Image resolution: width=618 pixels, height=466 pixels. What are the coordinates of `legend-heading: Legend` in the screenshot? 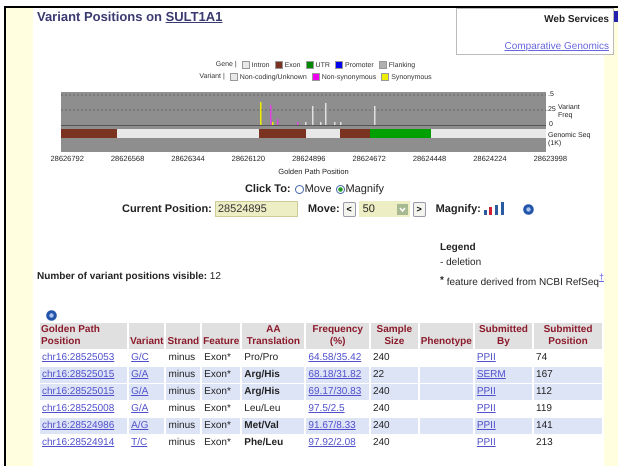 It's located at (458, 247).